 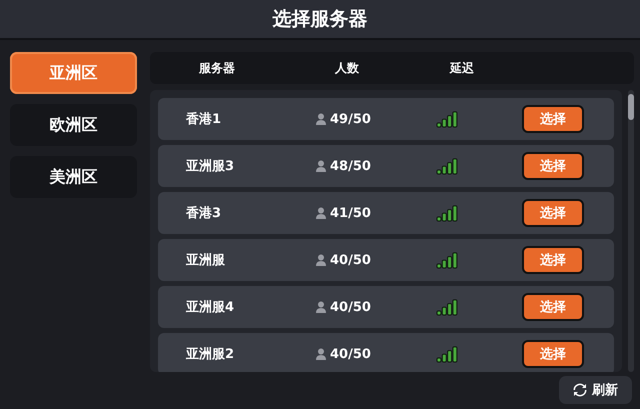 I want to click on region-tab: 美洲区, so click(x=73, y=177).